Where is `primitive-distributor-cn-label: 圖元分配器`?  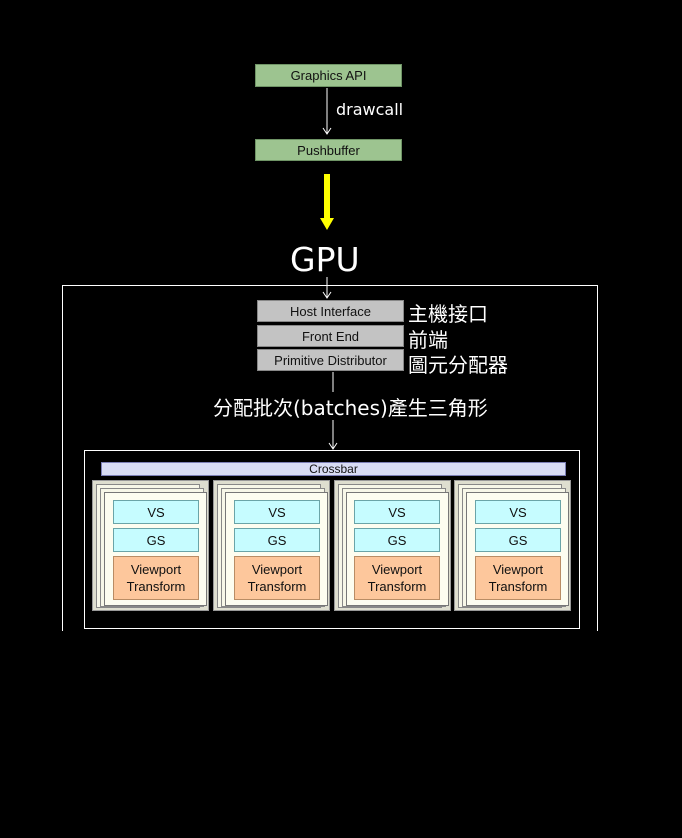
primitive-distributor-cn-label: 圖元分配器 is located at coordinates (458, 365).